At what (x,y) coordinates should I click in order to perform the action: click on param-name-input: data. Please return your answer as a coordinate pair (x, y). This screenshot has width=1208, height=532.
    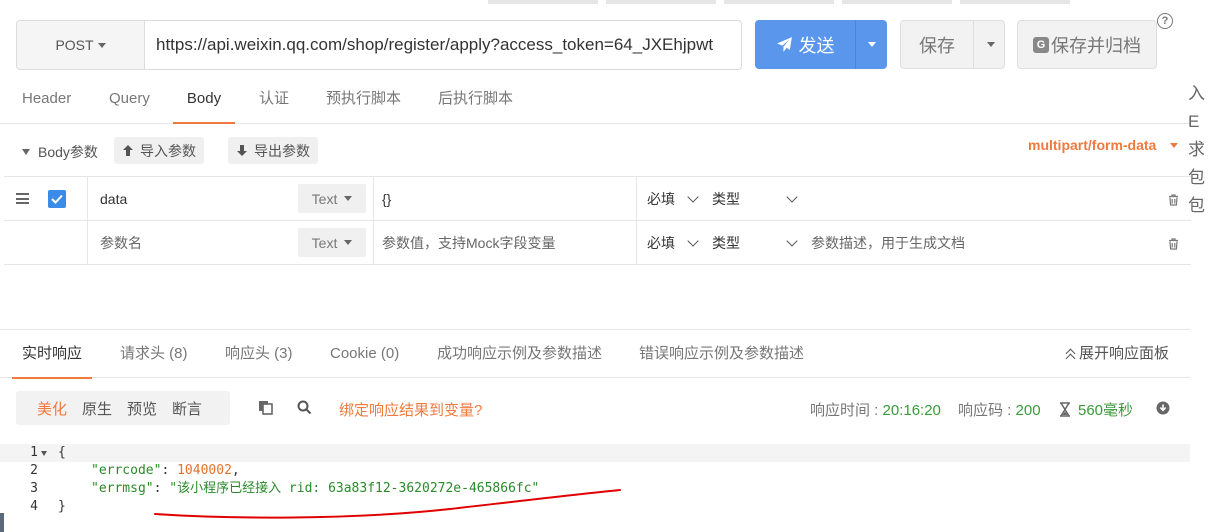
    Looking at the image, I should click on (113, 198).